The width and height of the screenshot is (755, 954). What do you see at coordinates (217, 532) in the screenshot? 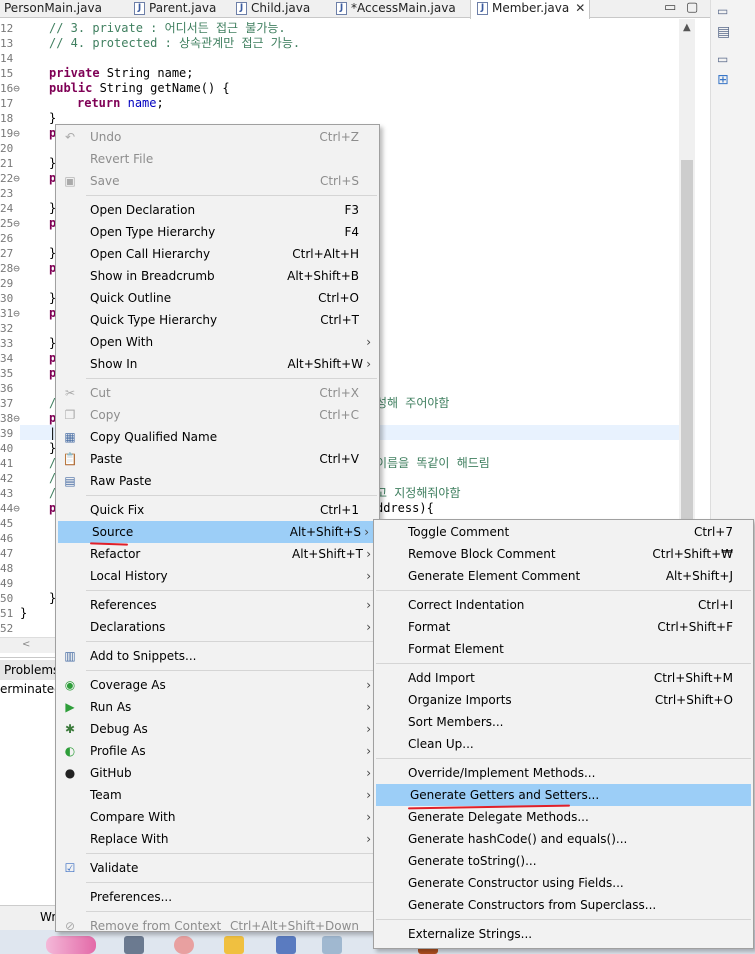
I see `menu-item-source: Source Alt+Shift+S ›` at bounding box center [217, 532].